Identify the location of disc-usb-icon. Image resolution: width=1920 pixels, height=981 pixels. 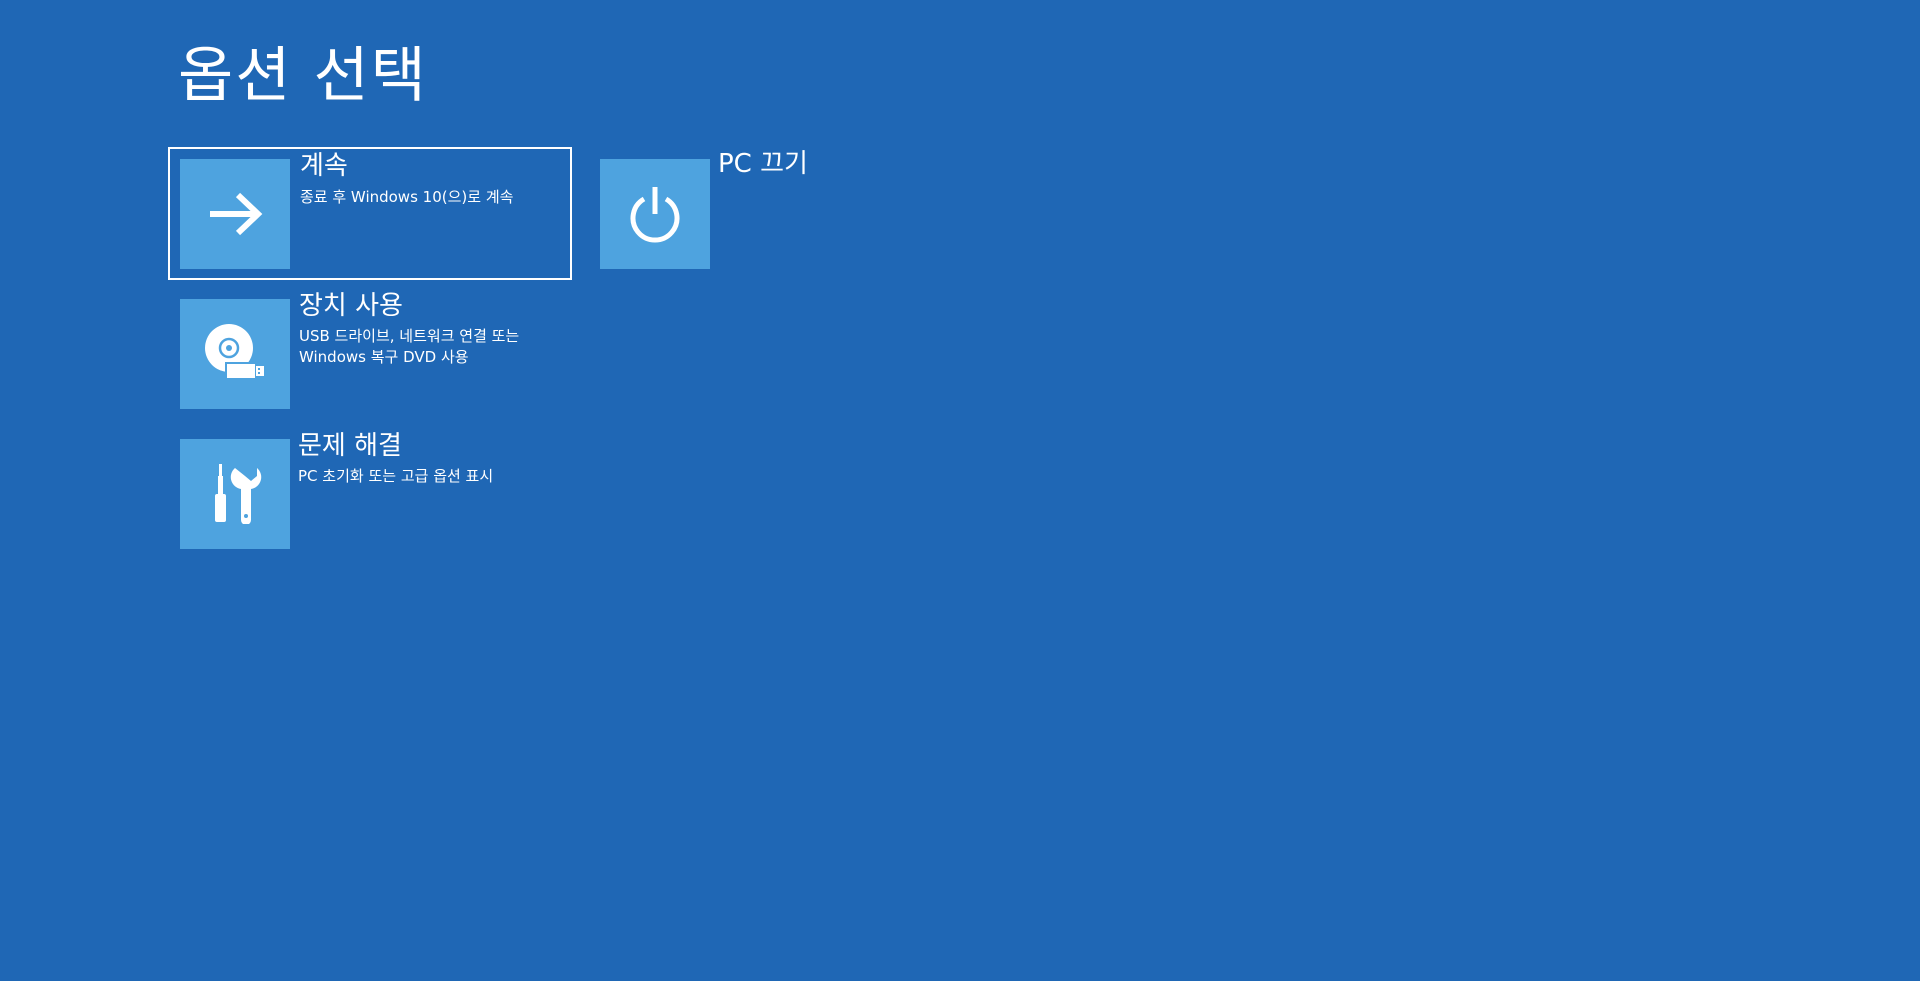
(234, 352).